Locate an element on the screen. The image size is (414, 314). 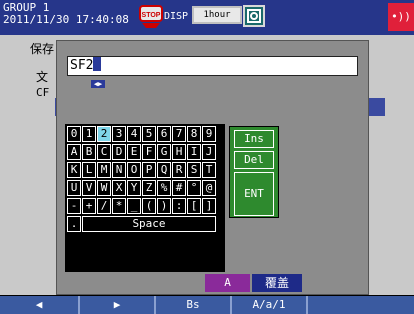
key-0-8: 8 is located at coordinates (194, 134).